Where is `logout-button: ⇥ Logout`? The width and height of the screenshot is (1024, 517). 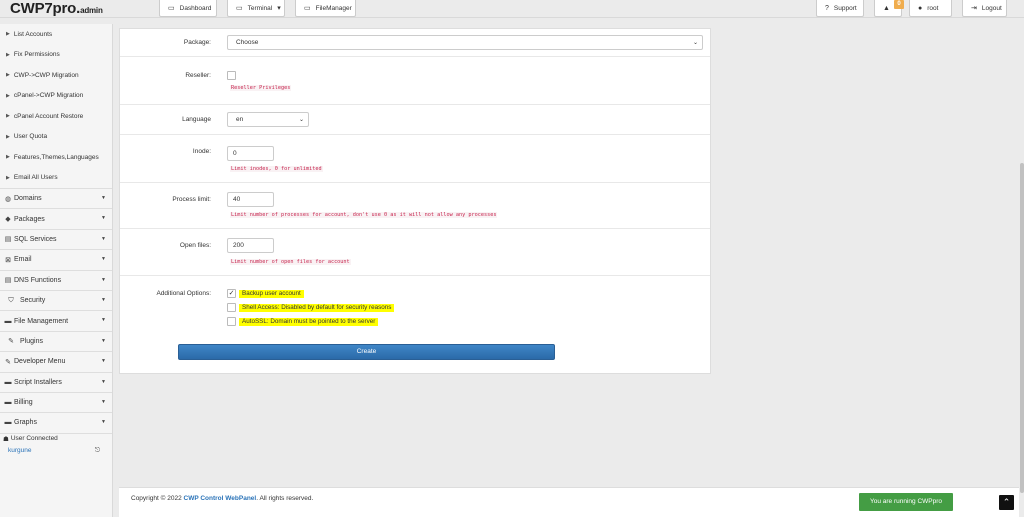
logout-button: ⇥ Logout is located at coordinates (984, 8).